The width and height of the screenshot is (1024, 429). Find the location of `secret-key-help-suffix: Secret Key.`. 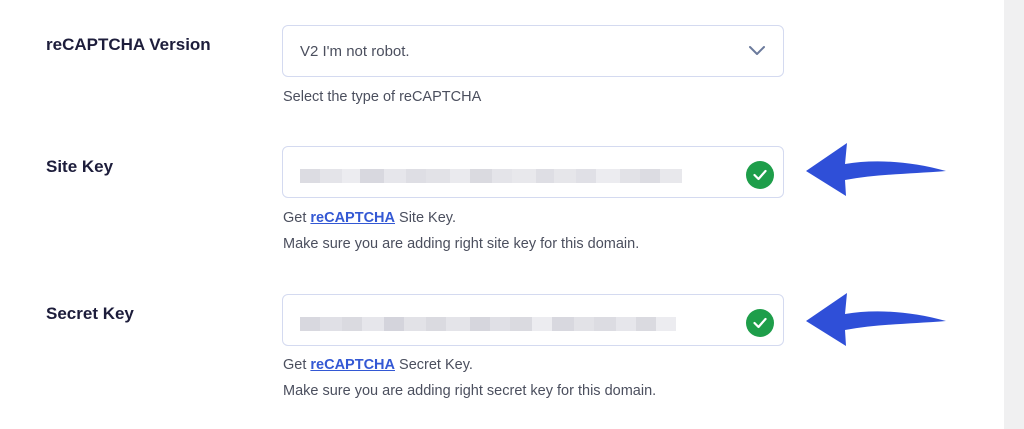

secret-key-help-suffix: Secret Key. is located at coordinates (436, 365).